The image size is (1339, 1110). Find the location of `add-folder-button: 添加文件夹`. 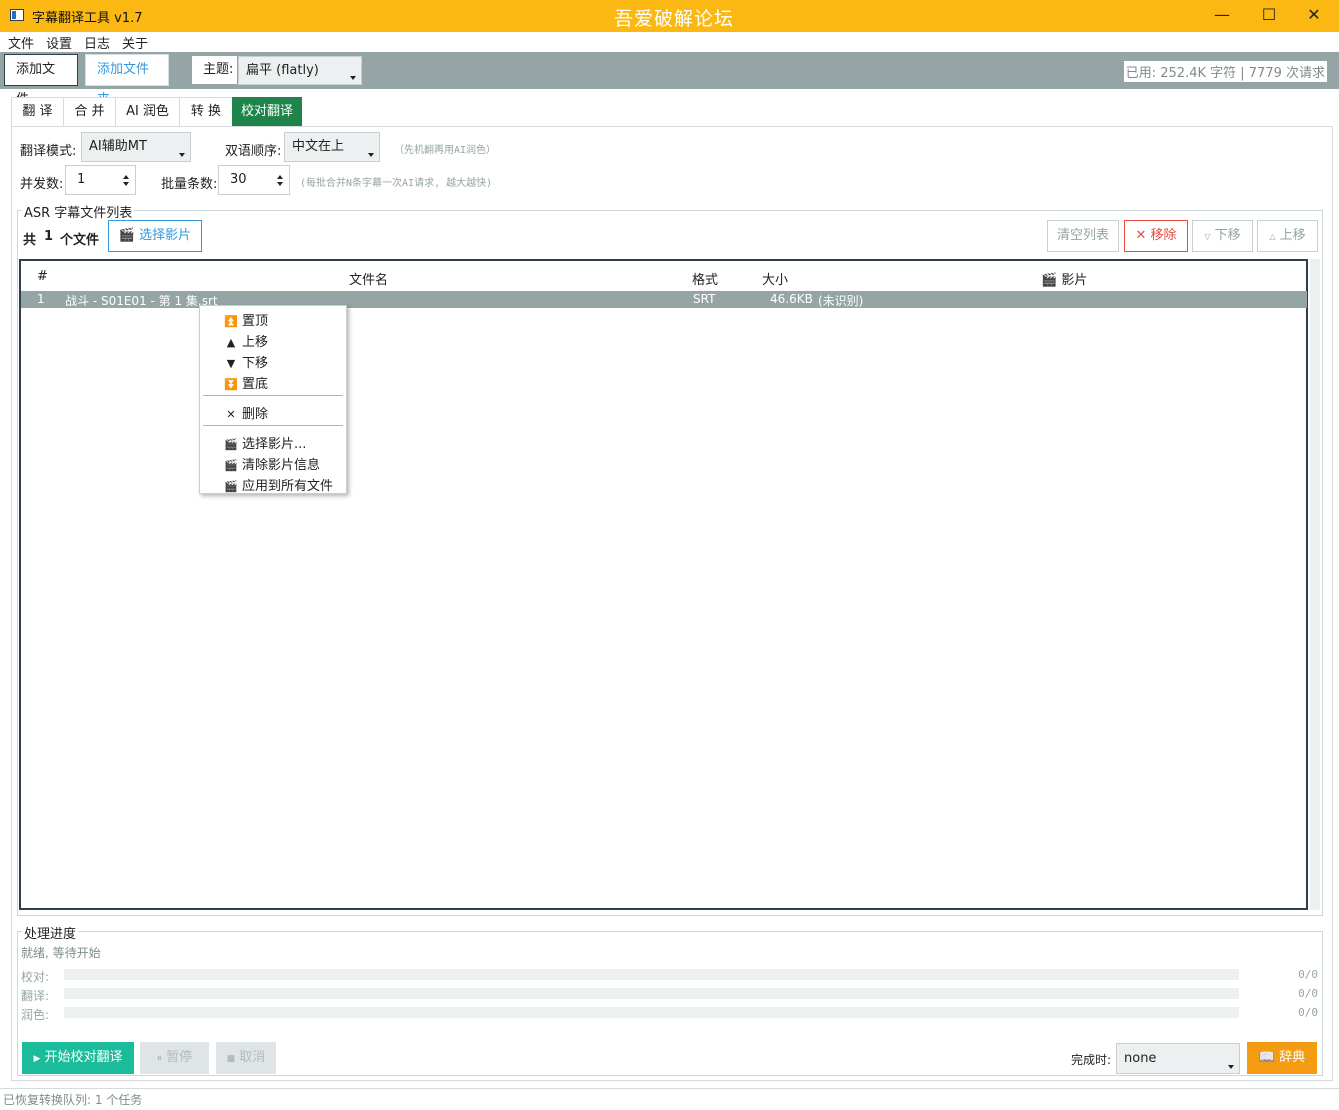

add-folder-button: 添加文件夹 is located at coordinates (127, 80).